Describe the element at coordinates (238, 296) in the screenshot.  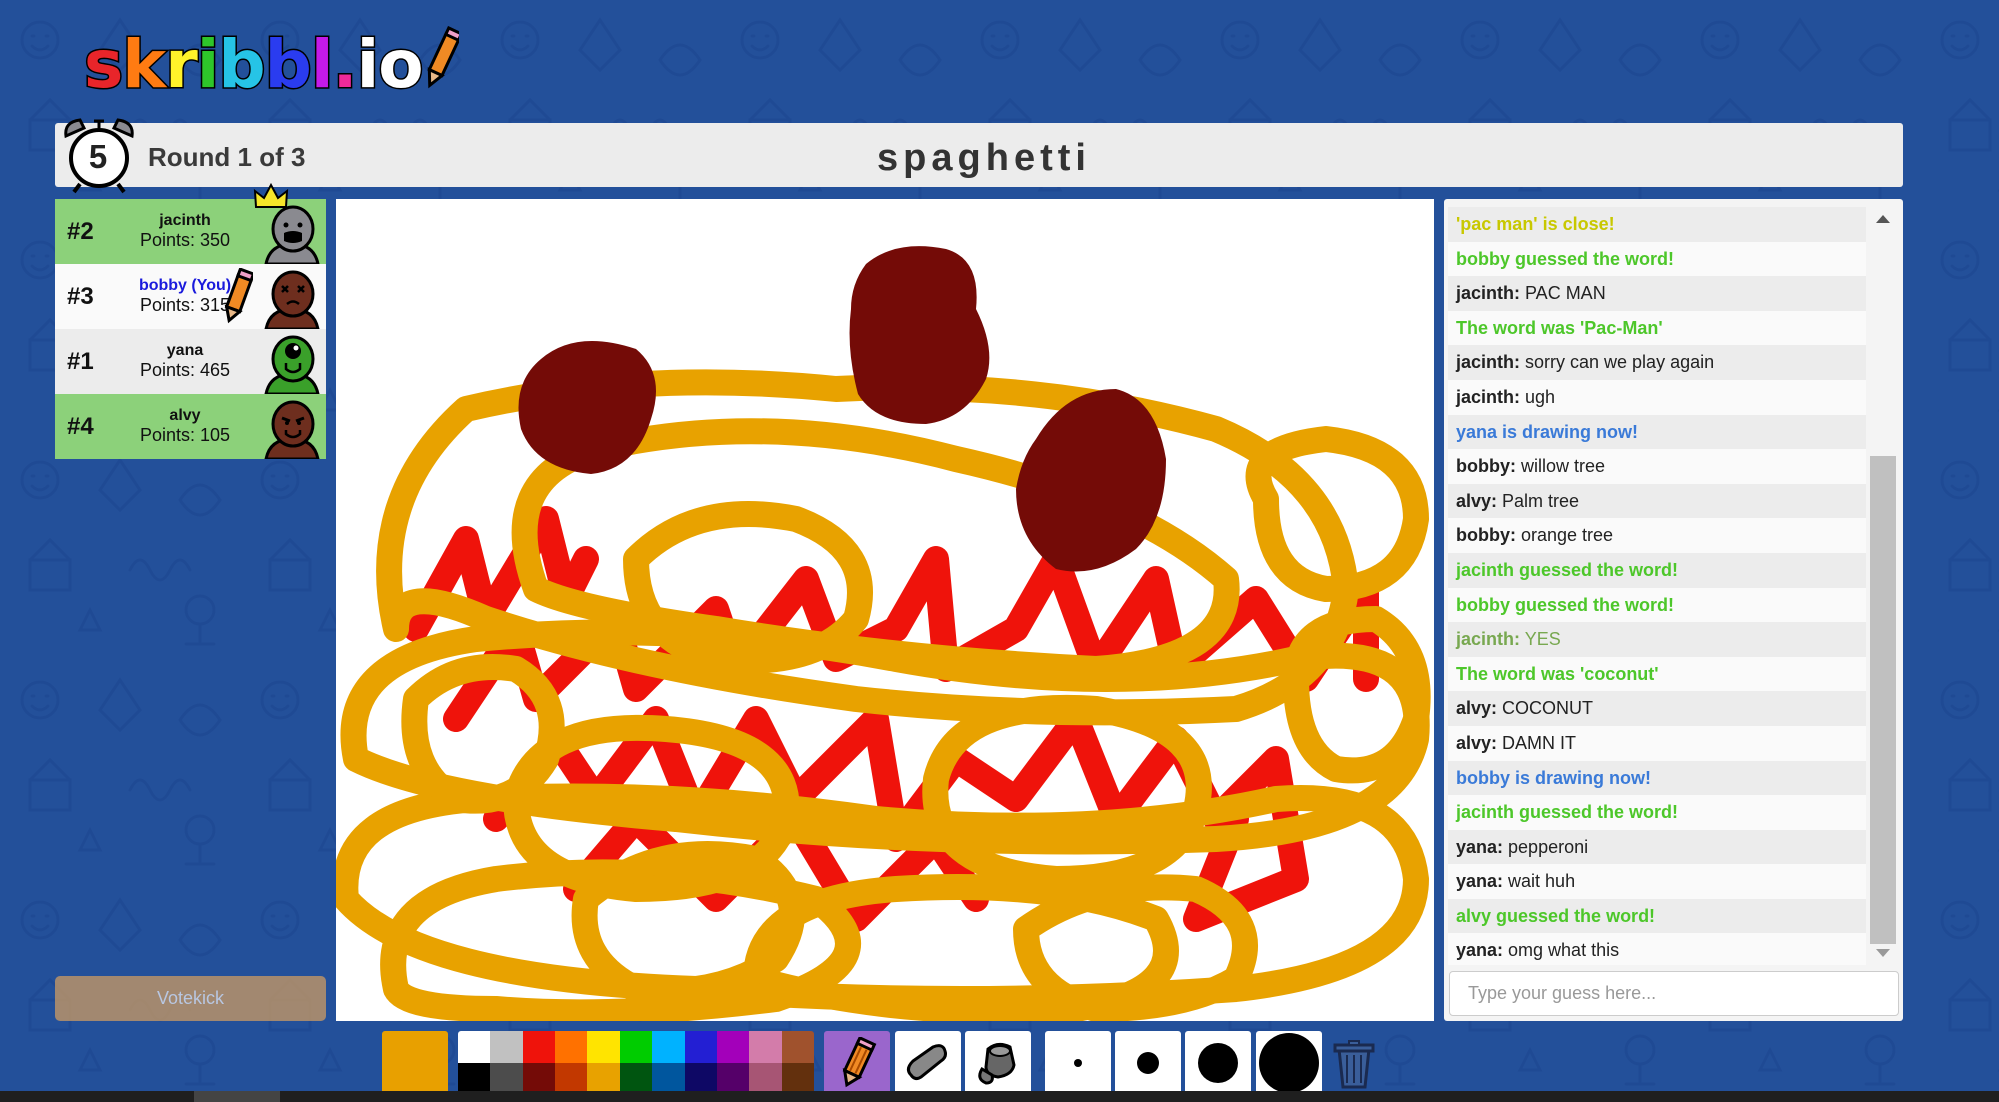
I see `drawing-pencil-icon` at that location.